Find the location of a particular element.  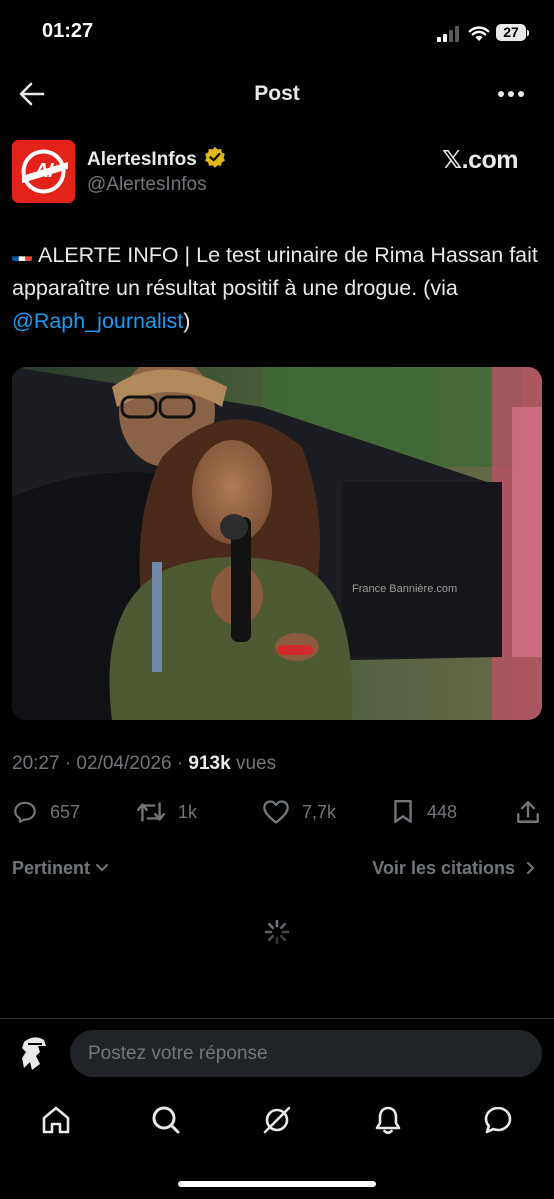

share-icon is located at coordinates (528, 812).